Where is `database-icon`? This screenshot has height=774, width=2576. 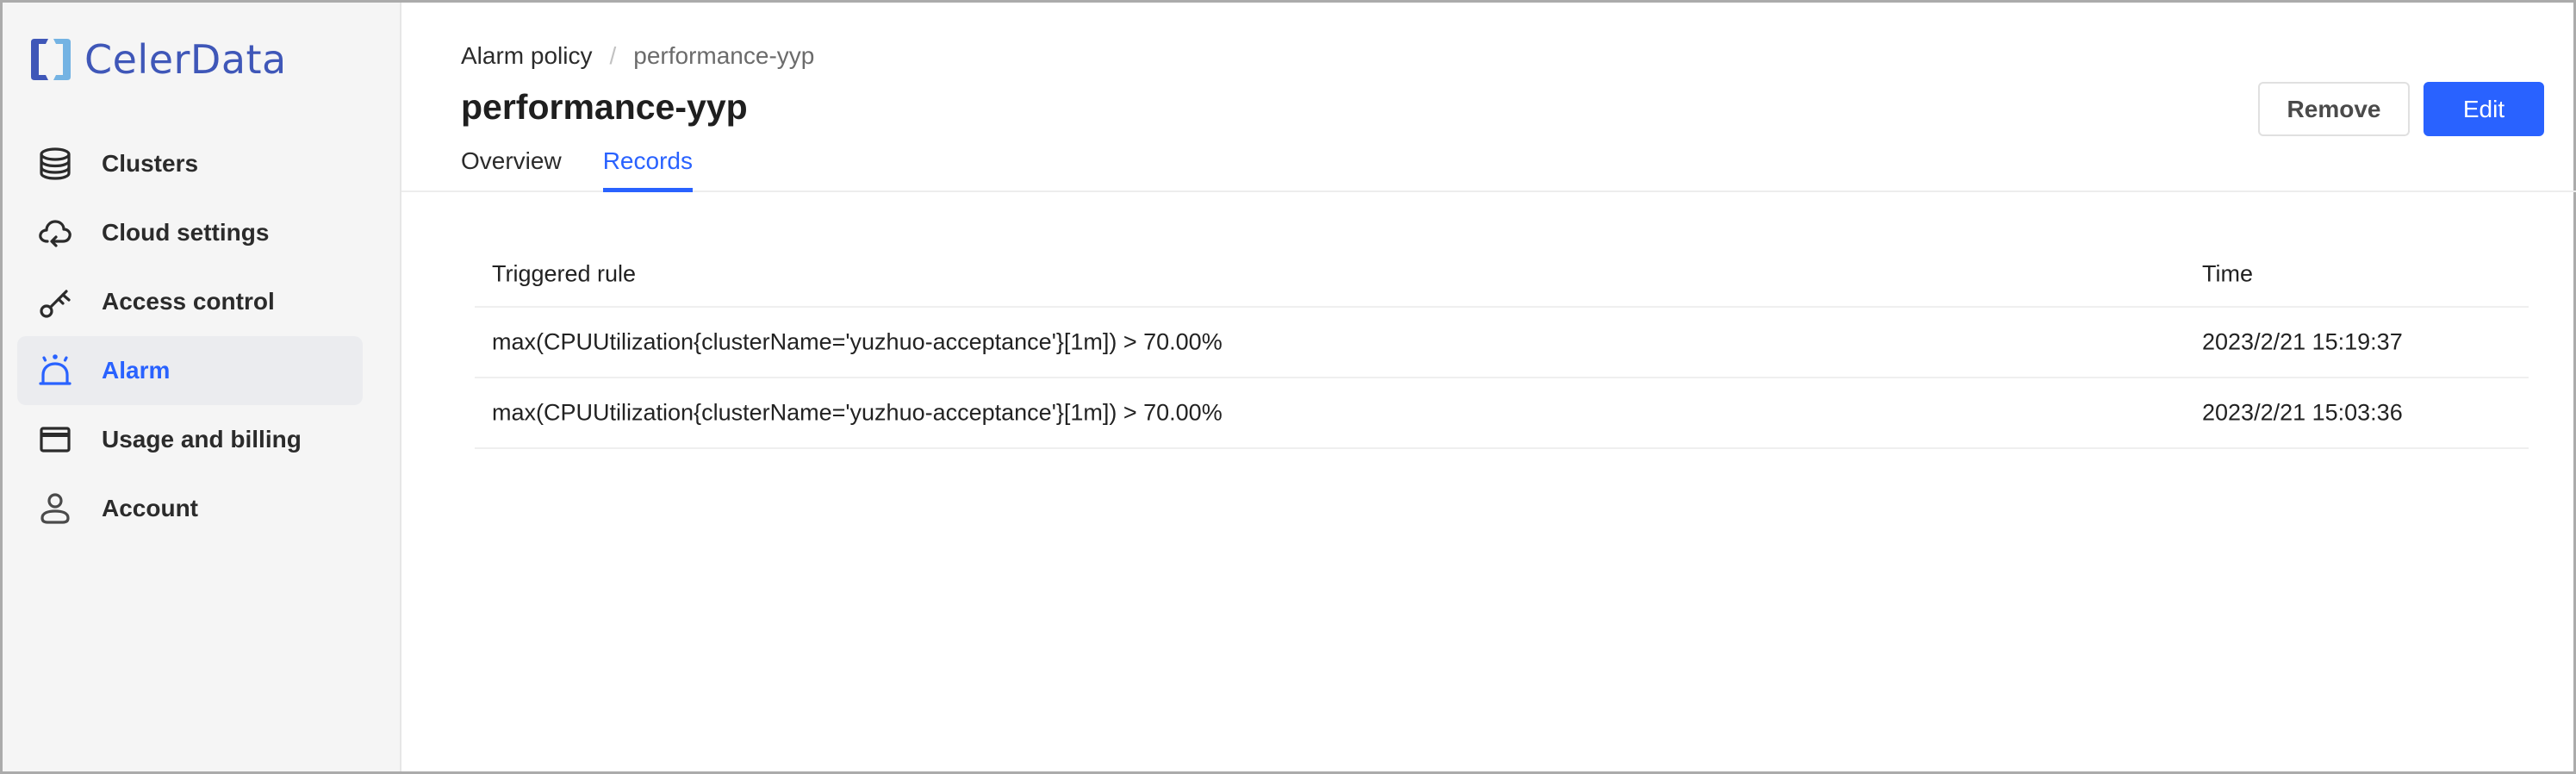
database-icon is located at coordinates (55, 164).